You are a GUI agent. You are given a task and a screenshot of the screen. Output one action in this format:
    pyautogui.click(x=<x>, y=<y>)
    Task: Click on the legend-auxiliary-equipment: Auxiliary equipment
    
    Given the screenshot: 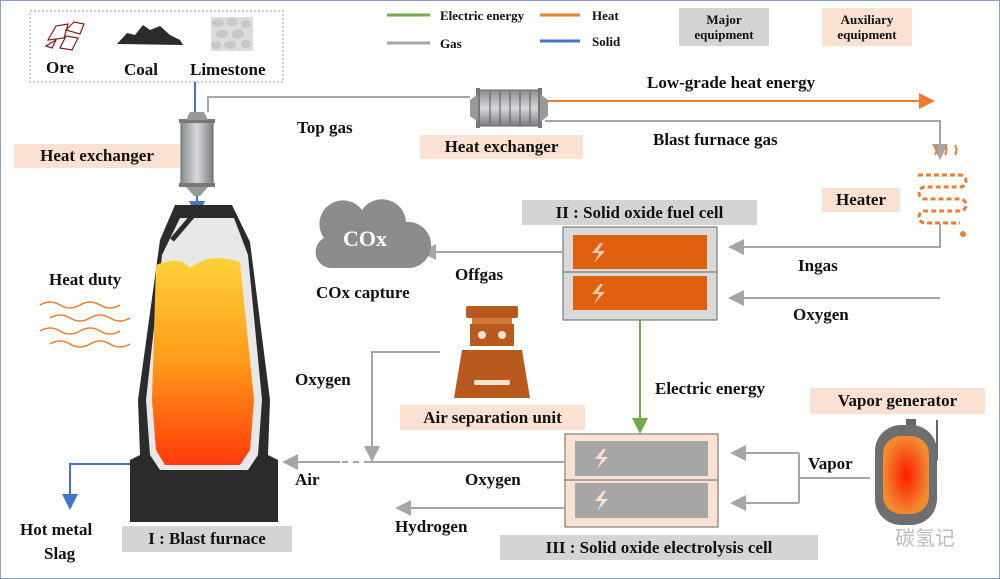 What is the action you would take?
    pyautogui.click(x=867, y=27)
    